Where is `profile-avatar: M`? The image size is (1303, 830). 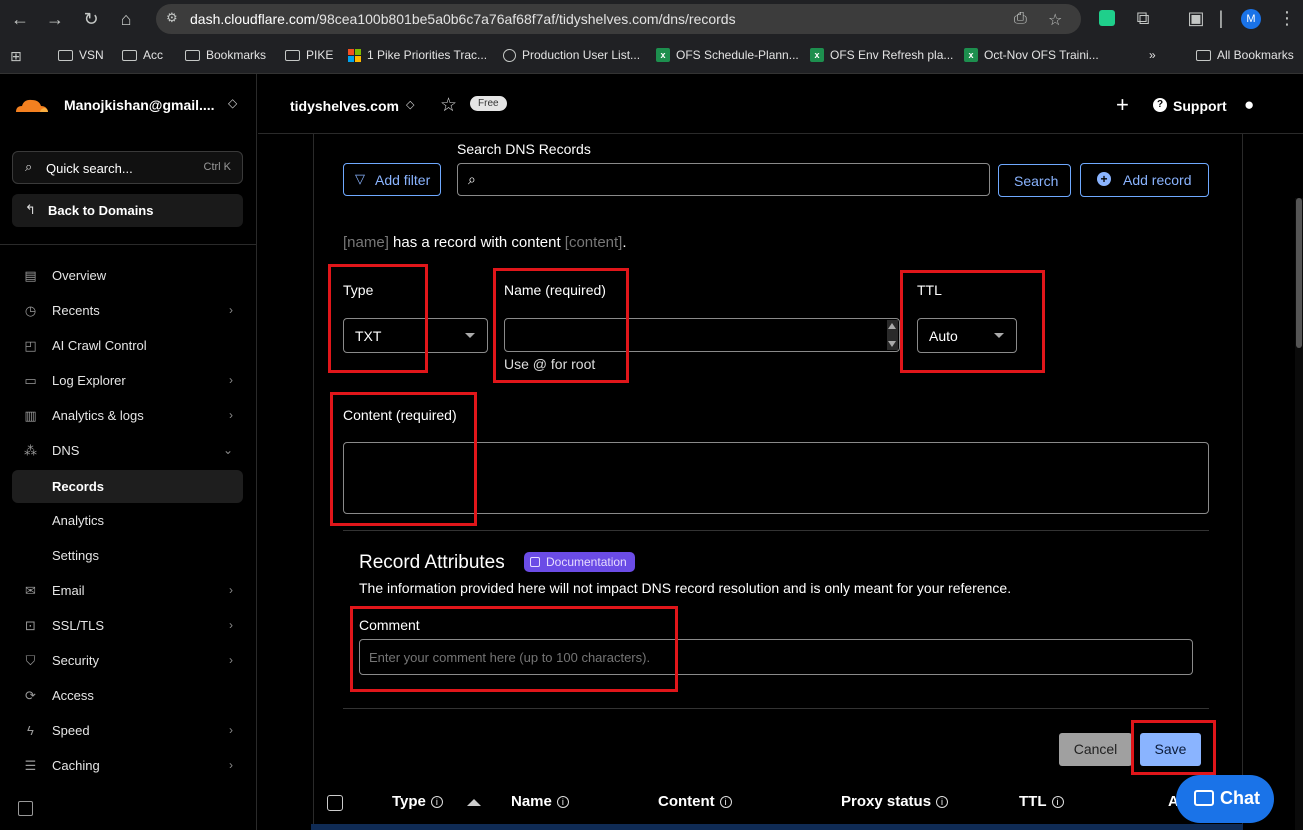 profile-avatar: M is located at coordinates (1251, 19).